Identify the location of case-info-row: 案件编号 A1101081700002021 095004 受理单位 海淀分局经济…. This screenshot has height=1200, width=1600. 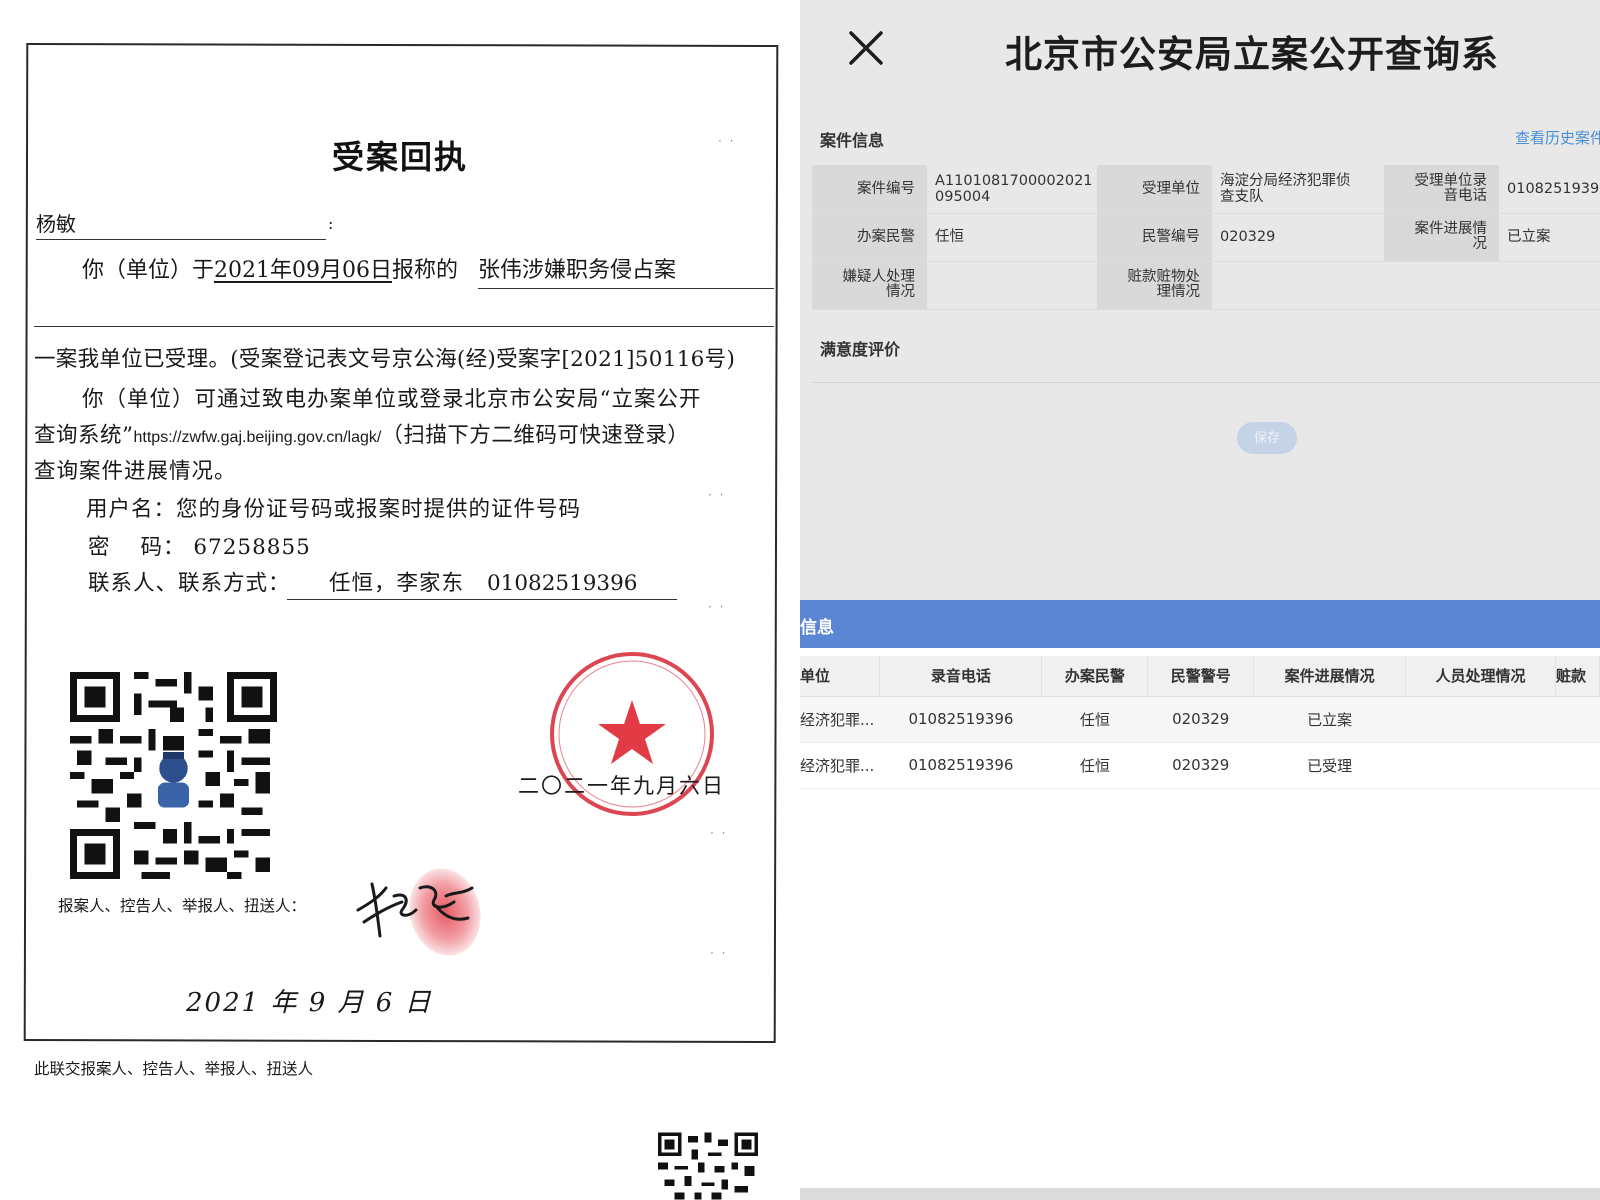
(1206, 189).